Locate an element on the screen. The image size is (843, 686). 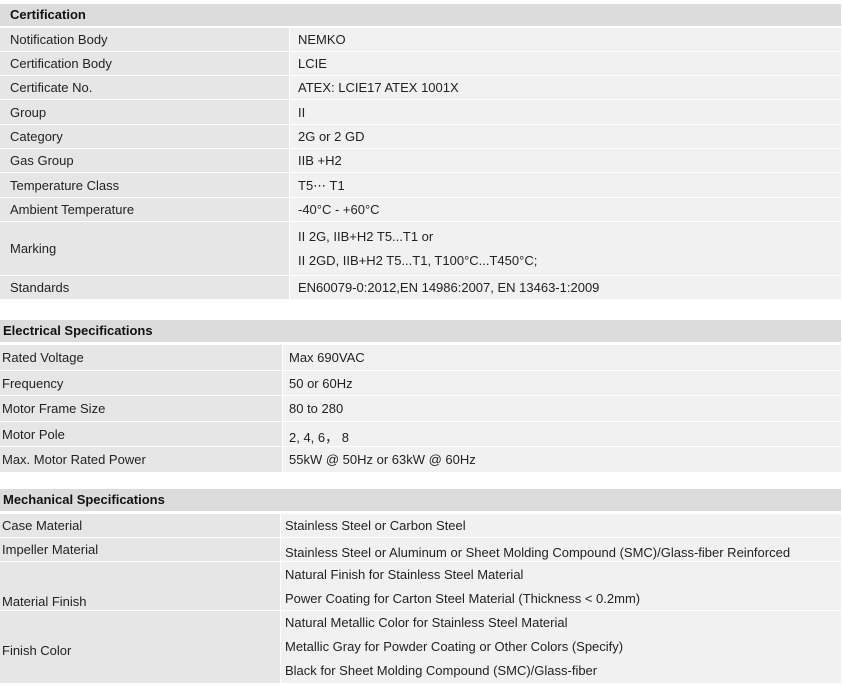
electrical-row-frequency: Frequency 50 or 60Hz is located at coordinates (420, 383).